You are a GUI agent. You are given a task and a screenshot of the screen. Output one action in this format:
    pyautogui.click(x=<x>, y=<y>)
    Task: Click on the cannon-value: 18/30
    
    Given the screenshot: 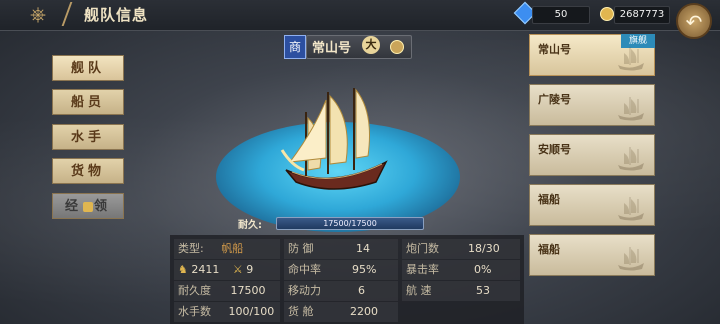 What is the action you would take?
    pyautogui.click(x=484, y=248)
    